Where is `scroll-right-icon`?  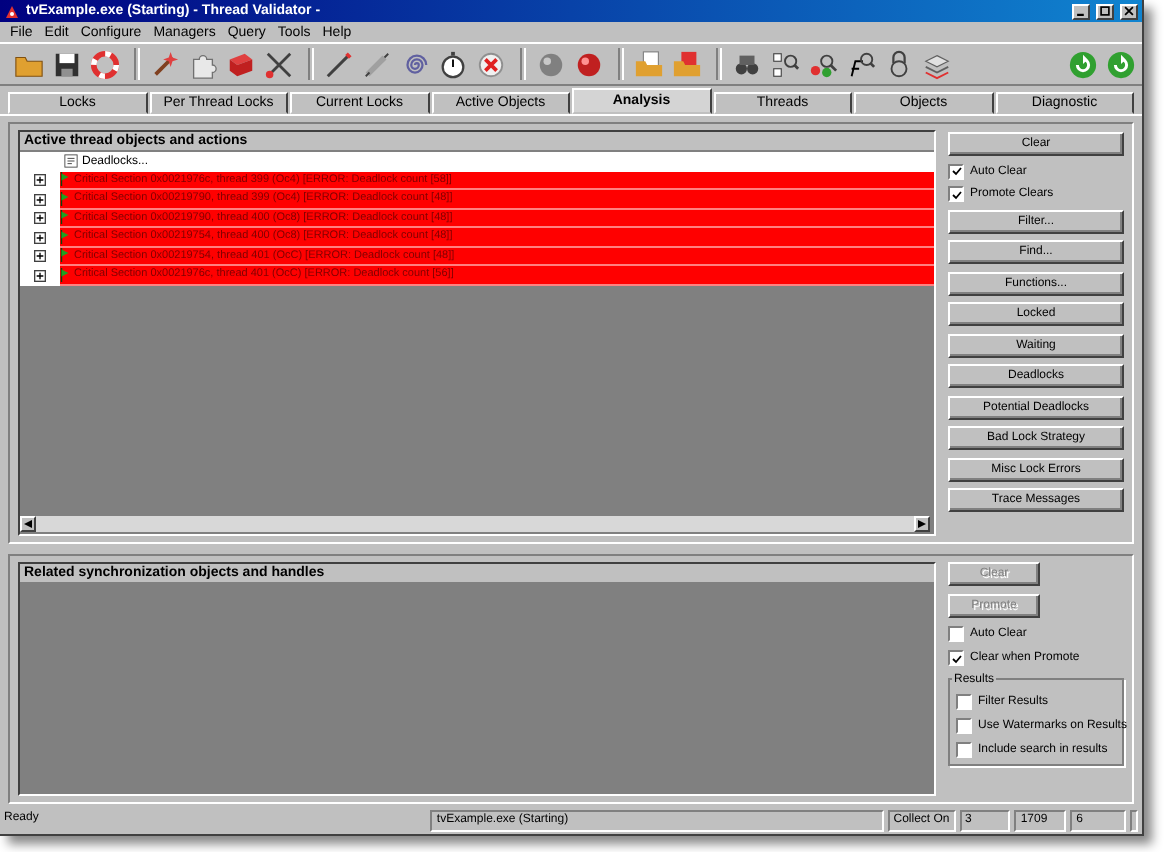
scroll-right-icon is located at coordinates (922, 524).